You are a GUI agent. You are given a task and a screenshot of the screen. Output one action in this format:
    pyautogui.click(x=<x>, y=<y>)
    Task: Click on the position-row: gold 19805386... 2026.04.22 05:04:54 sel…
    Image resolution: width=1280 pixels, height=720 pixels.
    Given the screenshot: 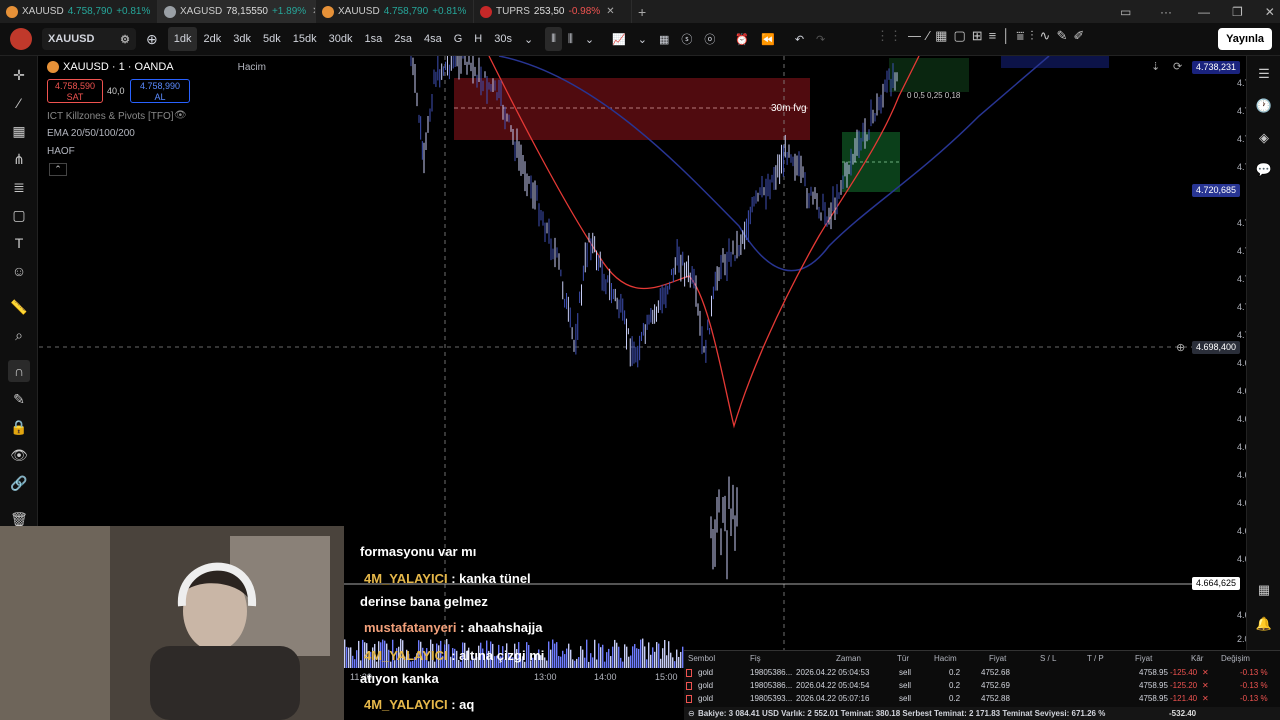 What is the action you would take?
    pyautogui.click(x=982, y=685)
    